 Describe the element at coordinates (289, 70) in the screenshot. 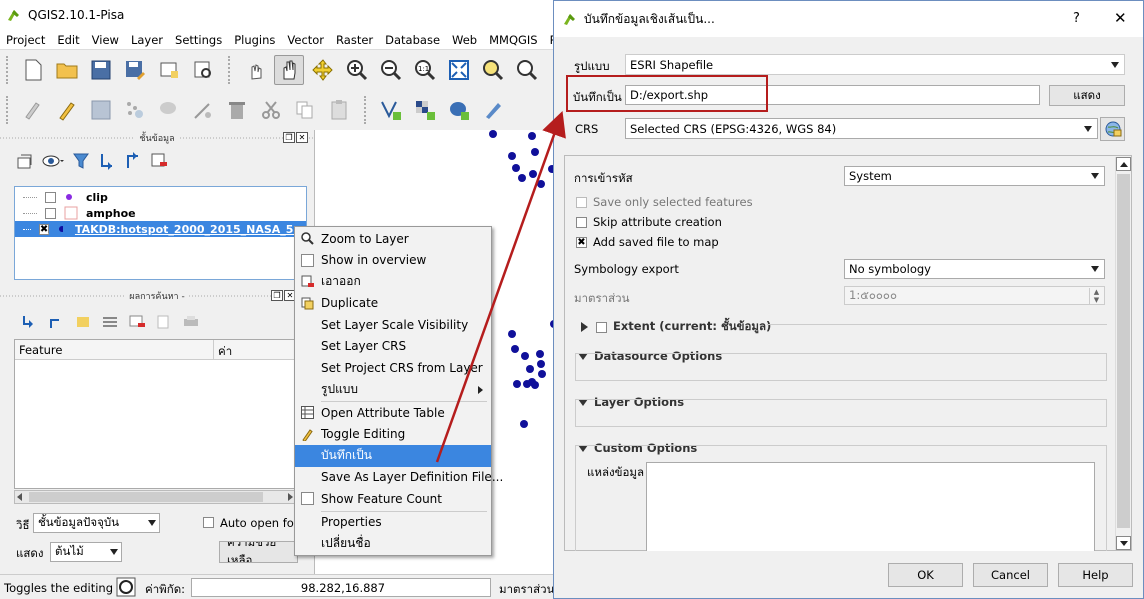

I see `pan-map-icon` at that location.